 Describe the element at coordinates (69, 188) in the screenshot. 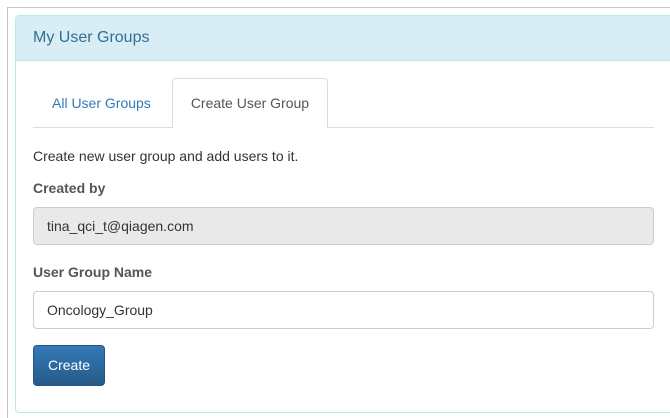

I see `created-by-label: Created by` at that location.